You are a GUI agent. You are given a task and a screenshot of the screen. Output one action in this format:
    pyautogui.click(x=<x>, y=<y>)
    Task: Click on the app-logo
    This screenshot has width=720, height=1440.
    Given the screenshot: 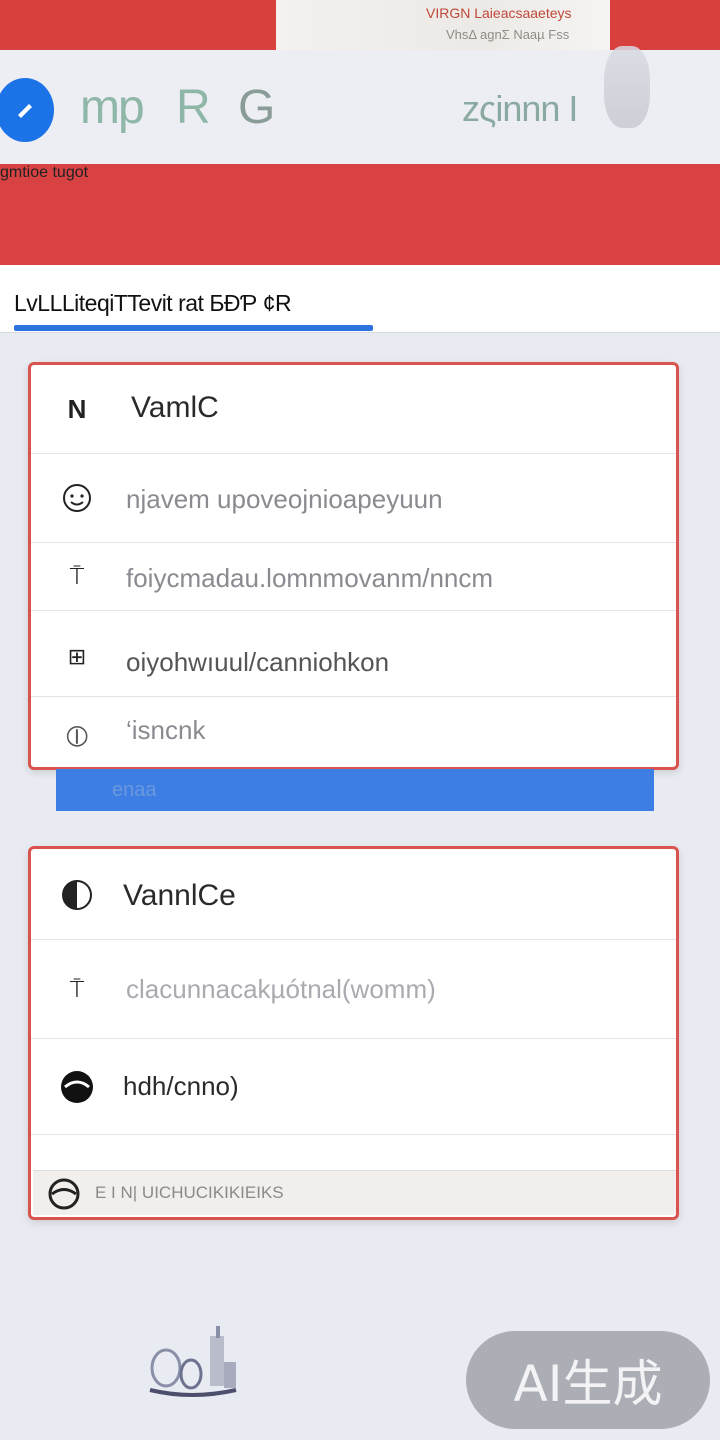 What is the action you would take?
    pyautogui.click(x=192, y=1362)
    